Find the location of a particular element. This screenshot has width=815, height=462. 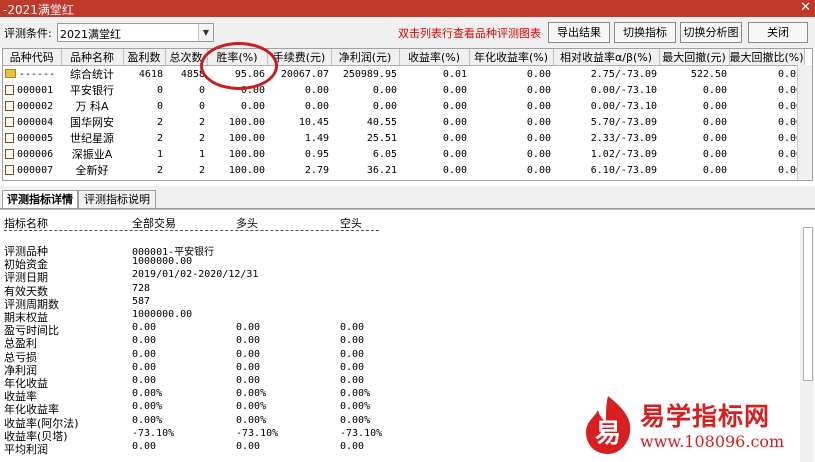

detail-row: 评测日期 2019/01/02-2020/12/31 is located at coordinates (399, 276).